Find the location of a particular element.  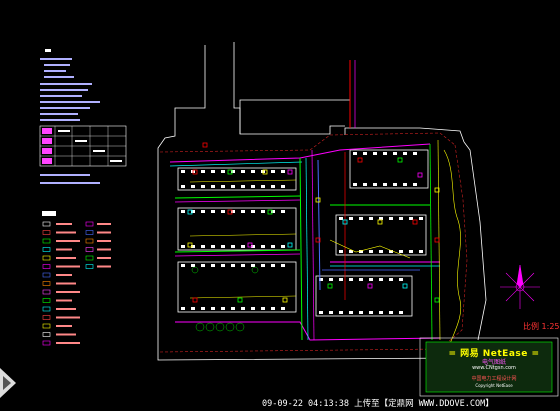

upload-footer: 09-09-22 04:13:38 上传至【定鼎网 WWW.DDOVE.COM】 is located at coordinates (378, 404).